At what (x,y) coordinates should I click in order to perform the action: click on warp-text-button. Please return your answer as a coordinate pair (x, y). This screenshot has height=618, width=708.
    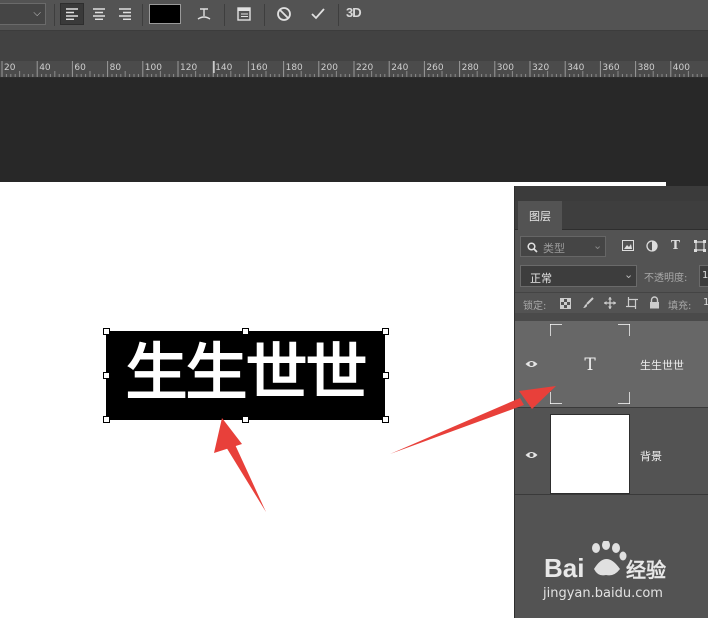
    Looking at the image, I should click on (204, 14).